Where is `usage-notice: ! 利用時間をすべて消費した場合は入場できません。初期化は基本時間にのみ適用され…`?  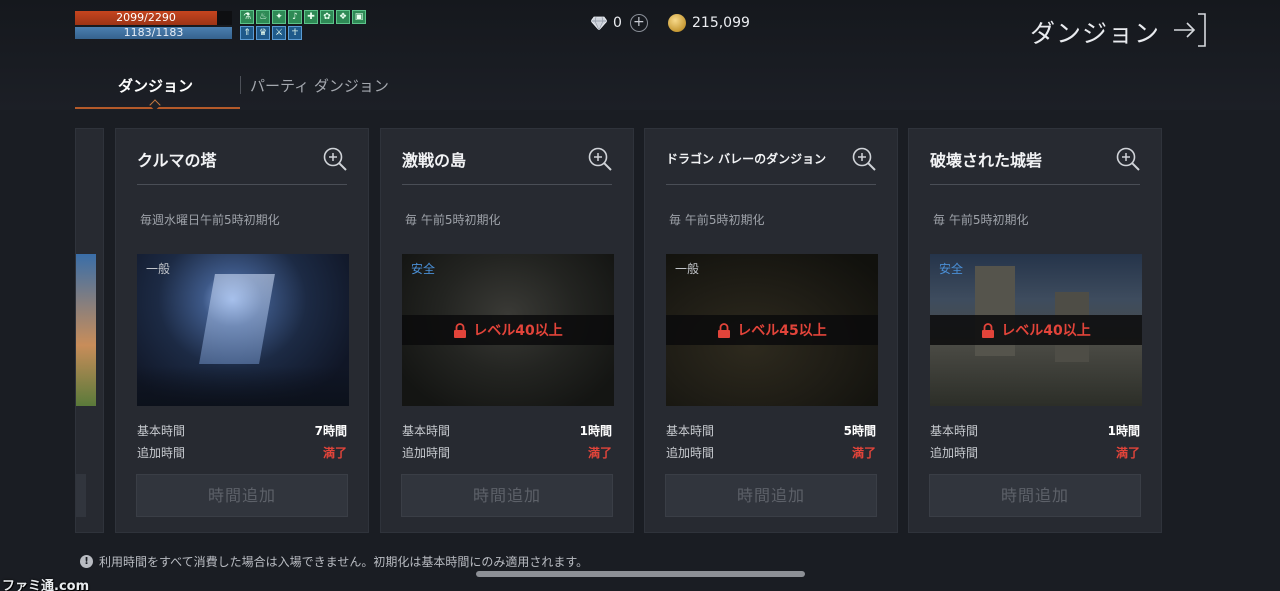
usage-notice: ! 利用時間をすべて消費した場合は入場できません。初期化は基本時間にのみ適用され… is located at coordinates (334, 561).